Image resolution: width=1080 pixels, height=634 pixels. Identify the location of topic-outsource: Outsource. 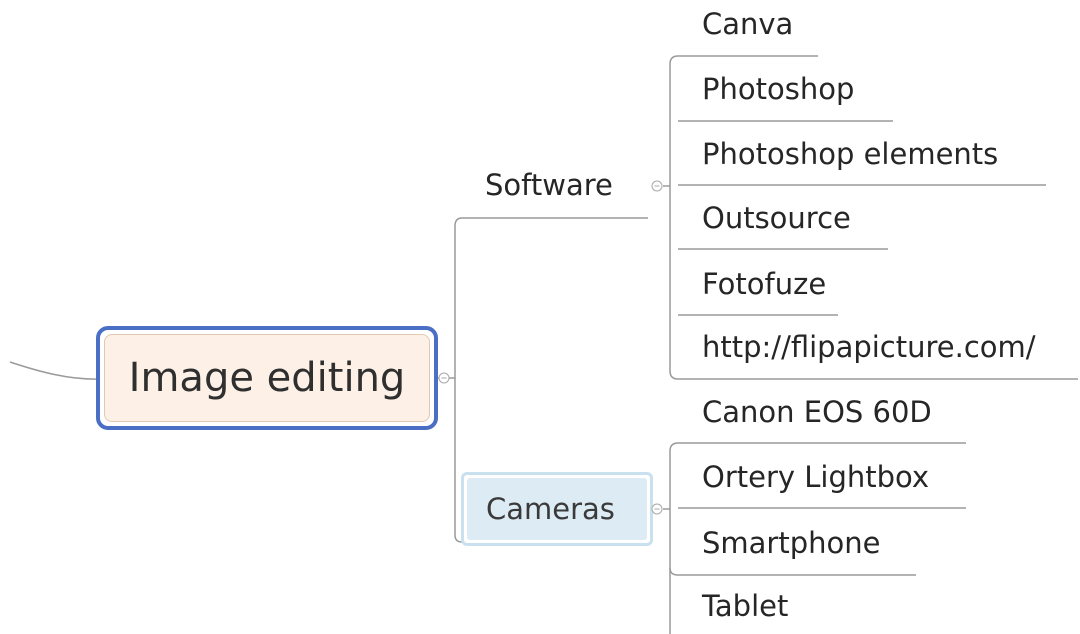
(776, 218).